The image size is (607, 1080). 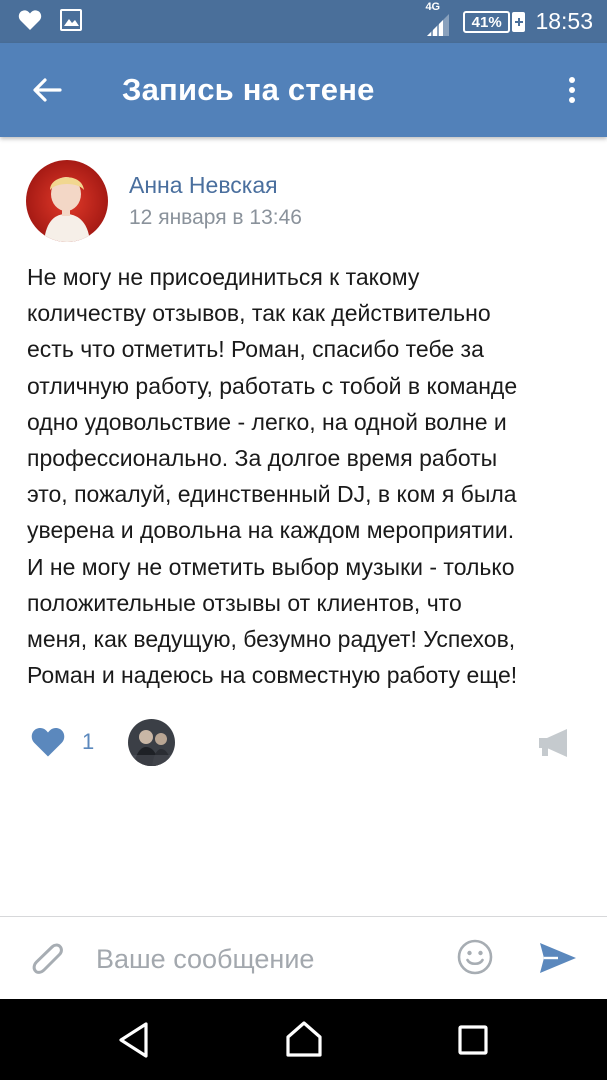 I want to click on author-name-link: Анна Невская, so click(x=203, y=185).